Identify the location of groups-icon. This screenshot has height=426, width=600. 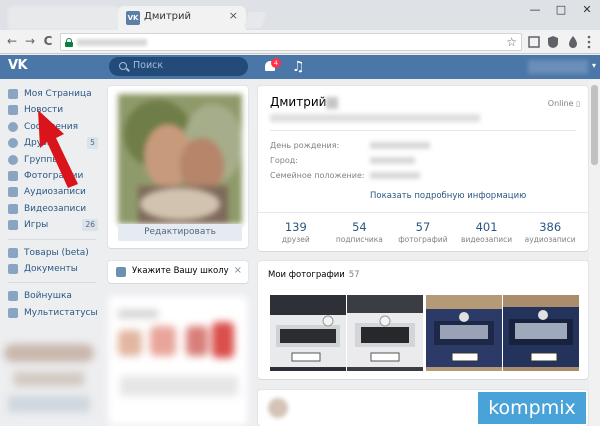
(13, 159).